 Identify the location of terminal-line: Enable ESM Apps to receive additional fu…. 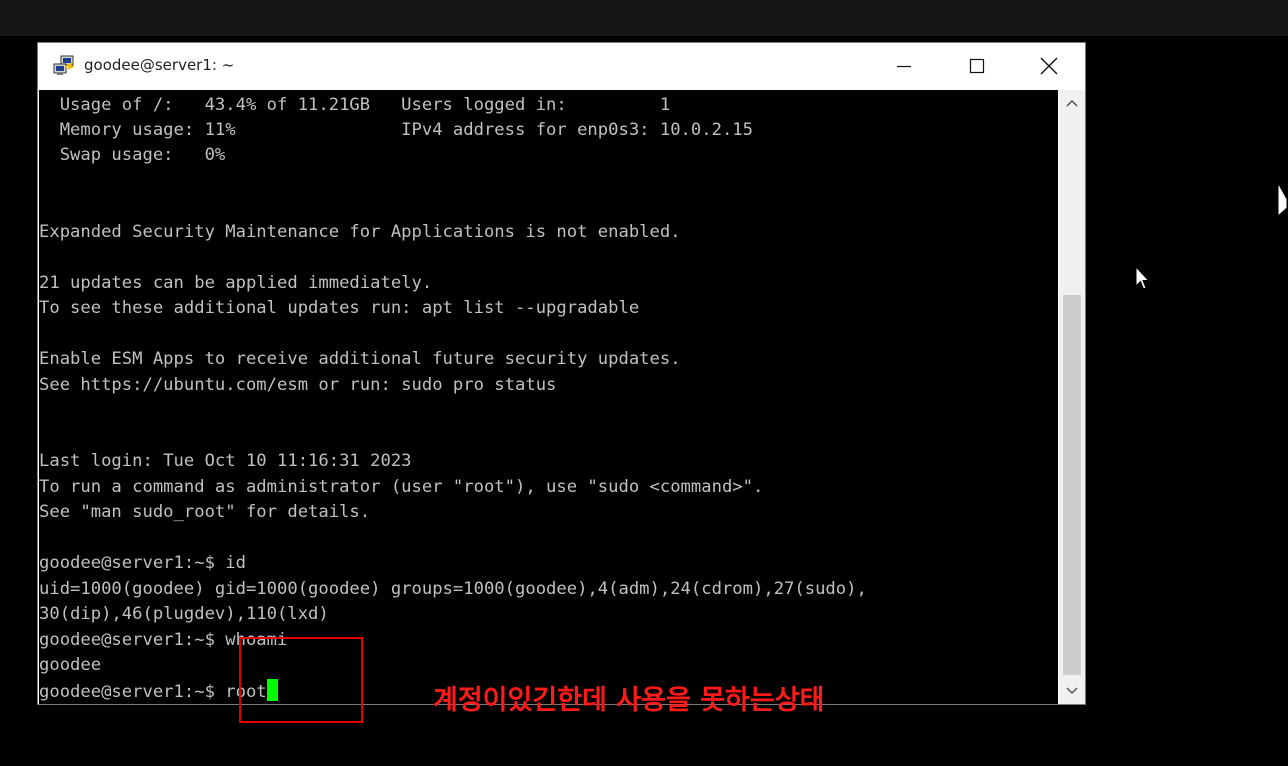
(360, 359).